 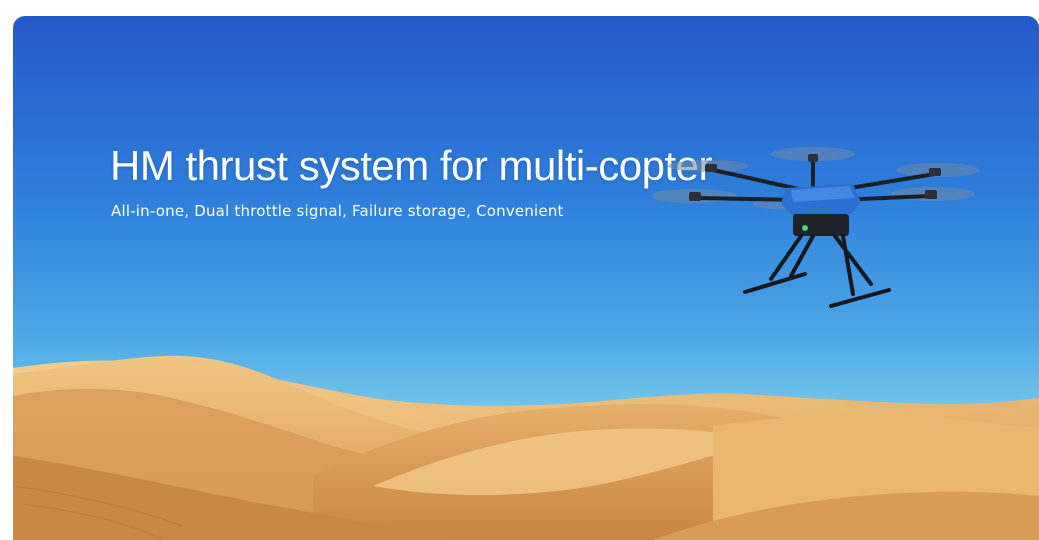 What do you see at coordinates (411, 165) in the screenshot?
I see `hero-title: HM thrust system for multi-copter` at bounding box center [411, 165].